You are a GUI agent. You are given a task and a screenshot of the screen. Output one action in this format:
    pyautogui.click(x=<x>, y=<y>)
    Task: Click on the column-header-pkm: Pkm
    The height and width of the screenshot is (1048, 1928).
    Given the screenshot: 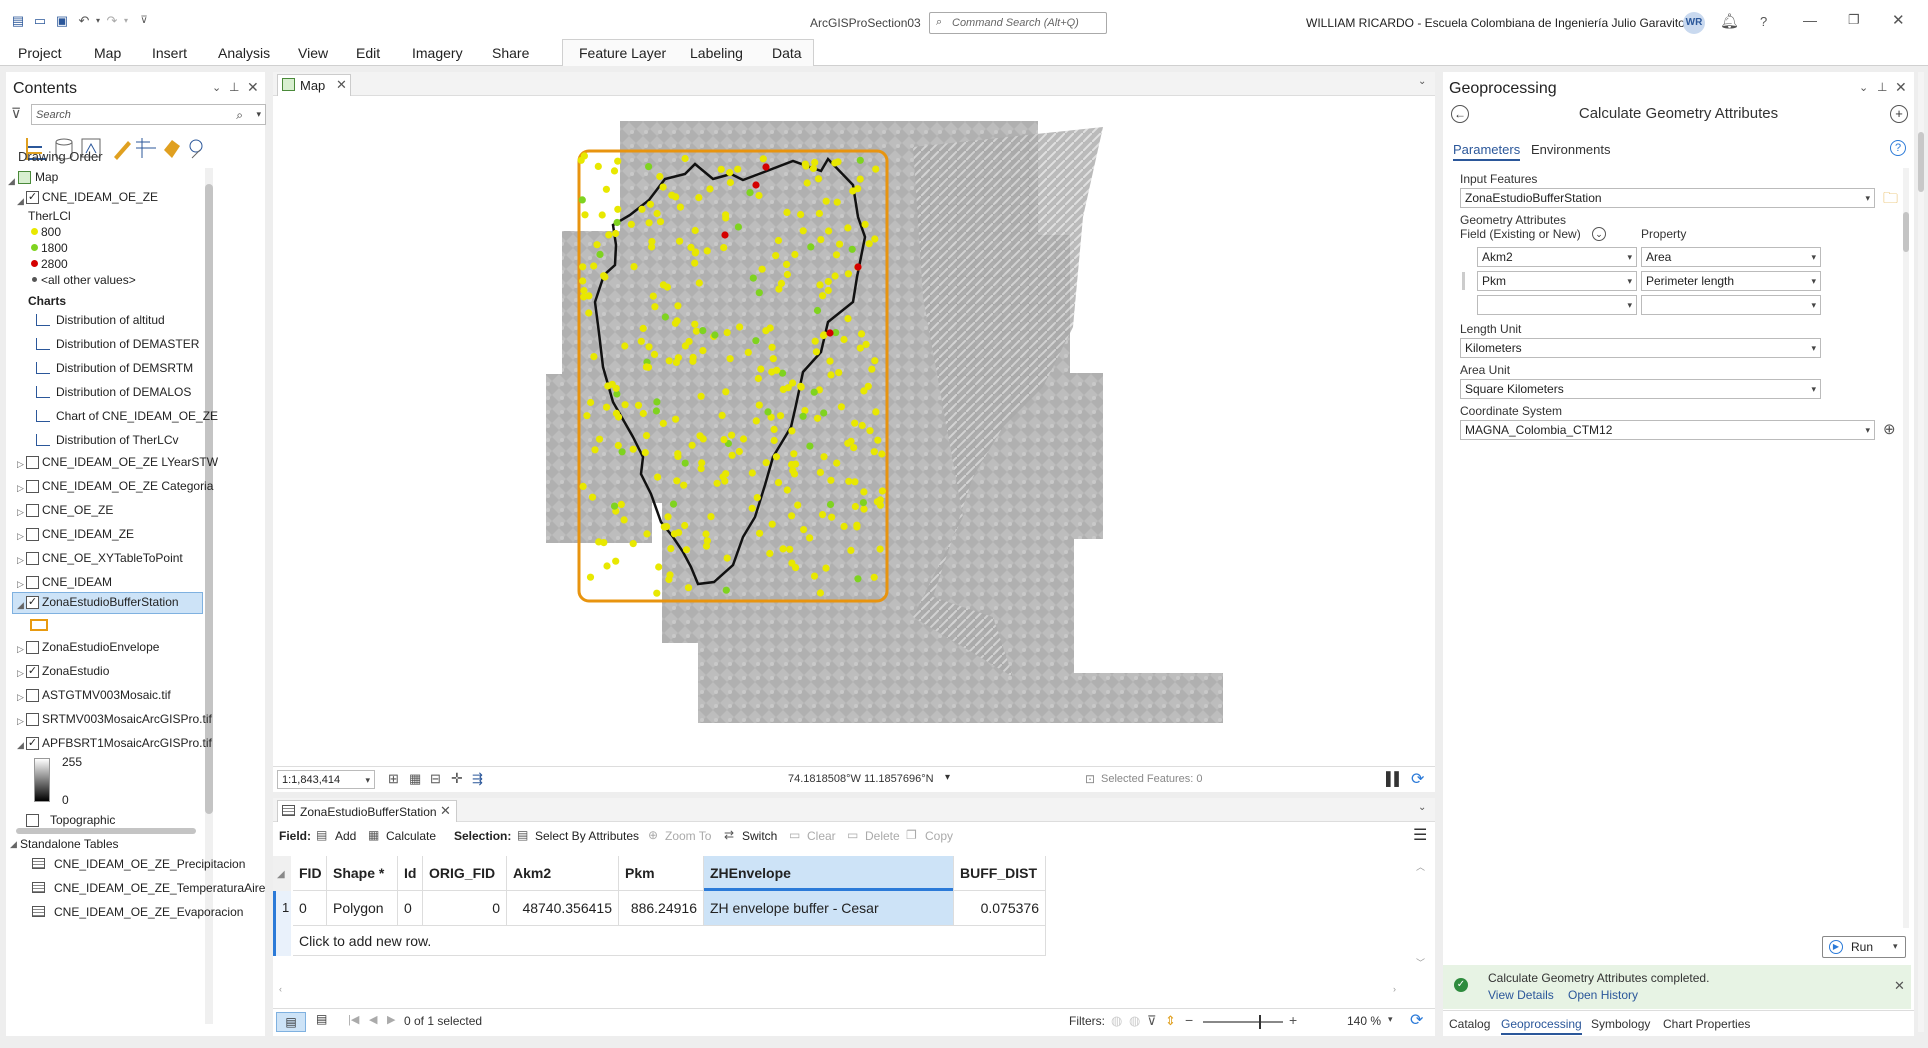 What is the action you would take?
    pyautogui.click(x=661, y=873)
    